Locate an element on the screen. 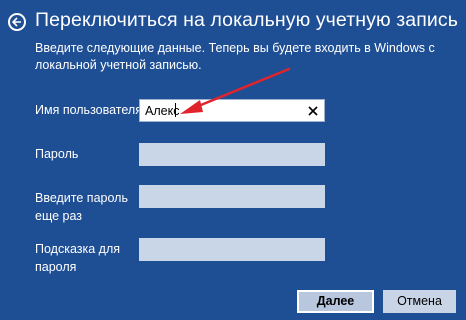 Image resolution: width=466 pixels, height=320 pixels. password-hint-label: Подсказка для пароля is located at coordinates (77, 258).